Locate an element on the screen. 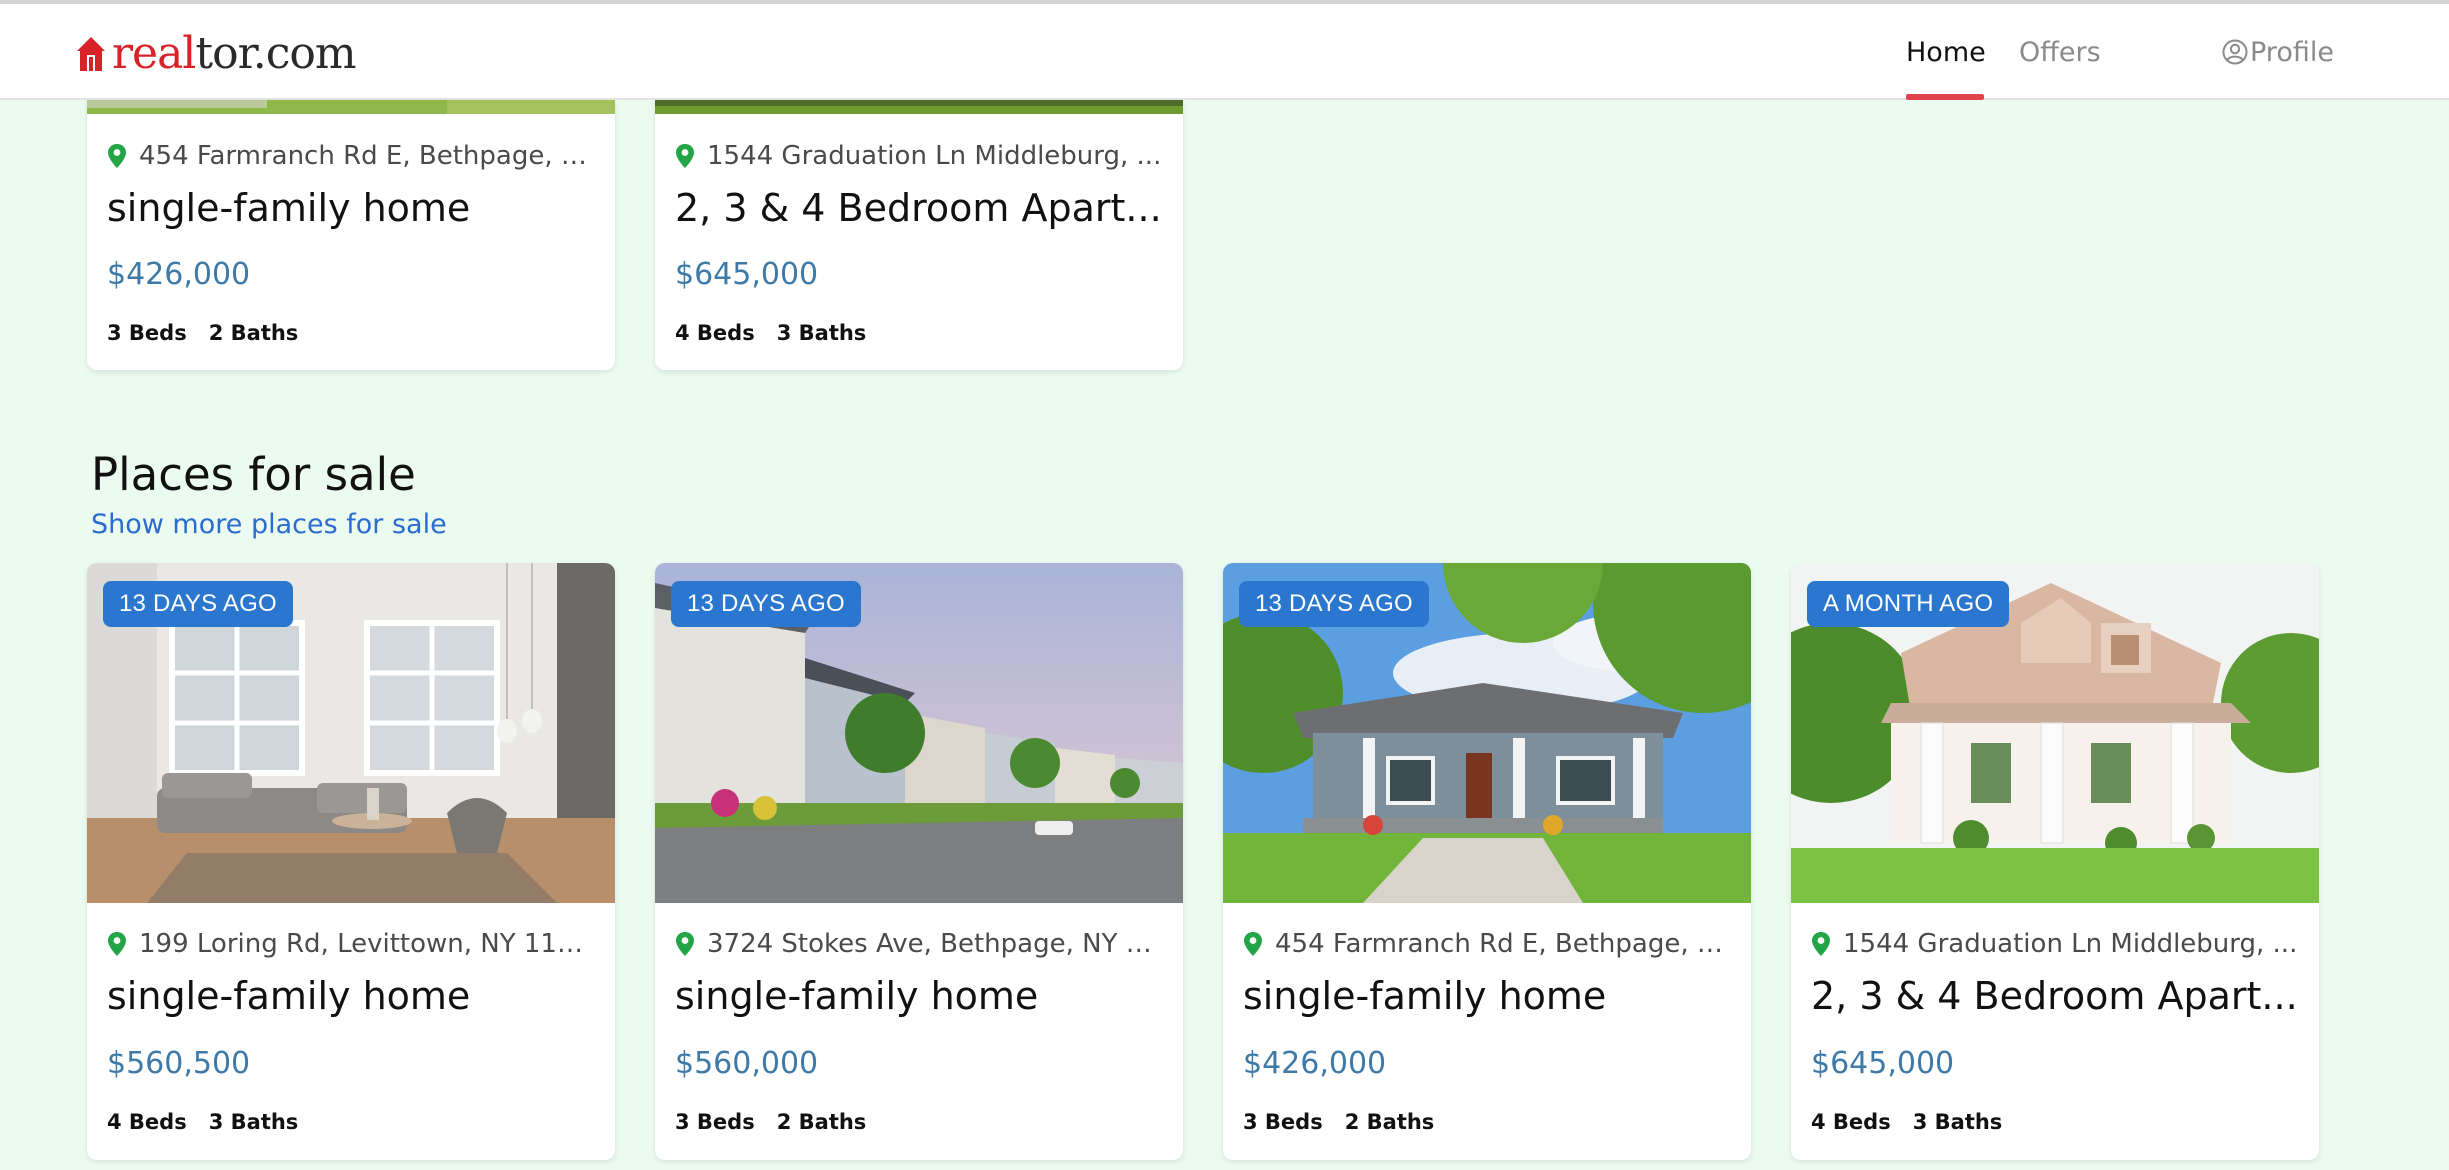 The width and height of the screenshot is (2449, 1170). show-more-link: Show more places for sale is located at coordinates (269, 525).